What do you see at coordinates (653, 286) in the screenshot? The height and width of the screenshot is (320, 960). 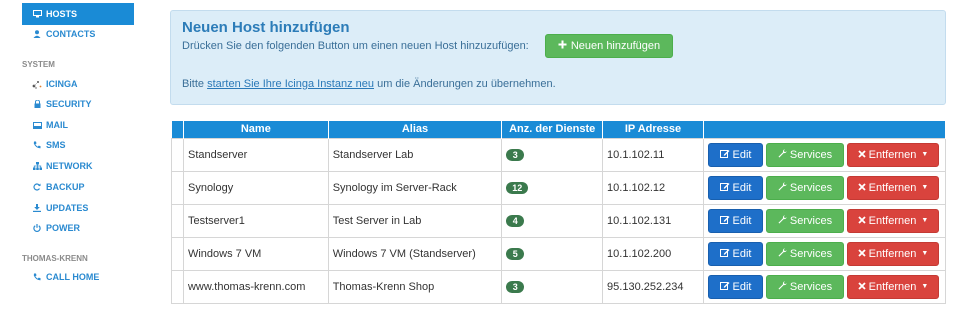 I see `host-ip: 95.130.252.234` at bounding box center [653, 286].